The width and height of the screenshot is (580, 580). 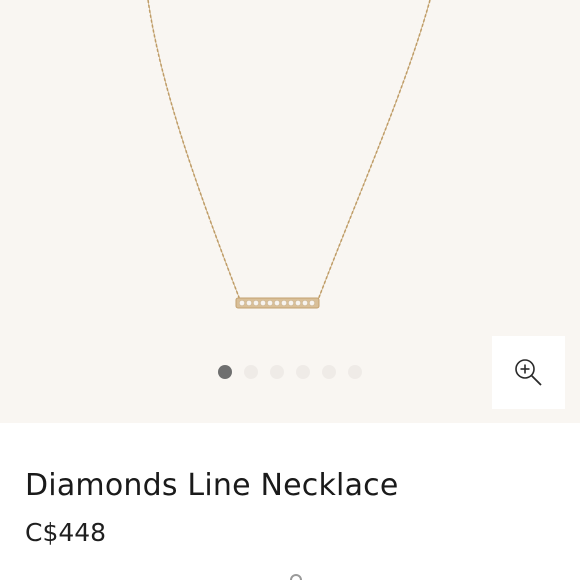 What do you see at coordinates (296, 577) in the screenshot?
I see `partial-icon` at bounding box center [296, 577].